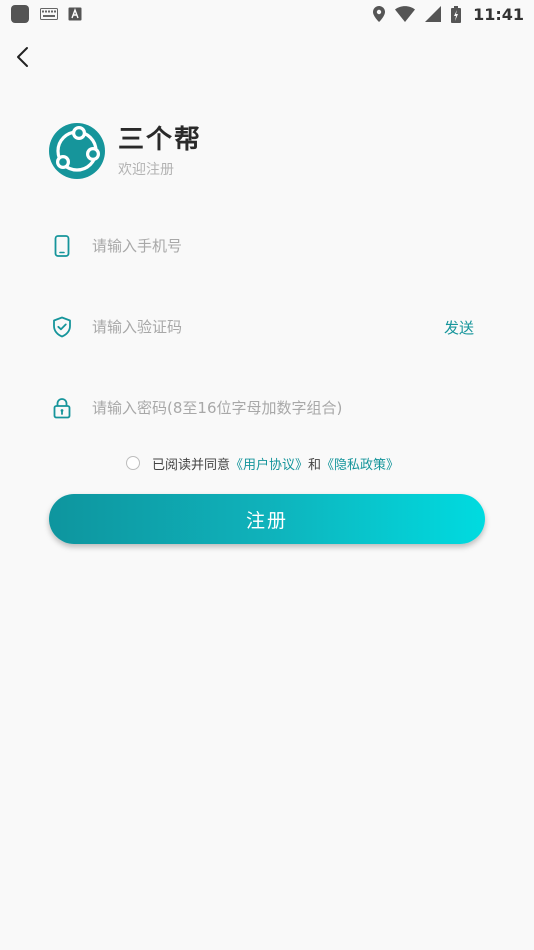 This screenshot has height=950, width=534. Describe the element at coordinates (269, 463) in the screenshot. I see `user-agreement-link: 《用户协议》` at that location.